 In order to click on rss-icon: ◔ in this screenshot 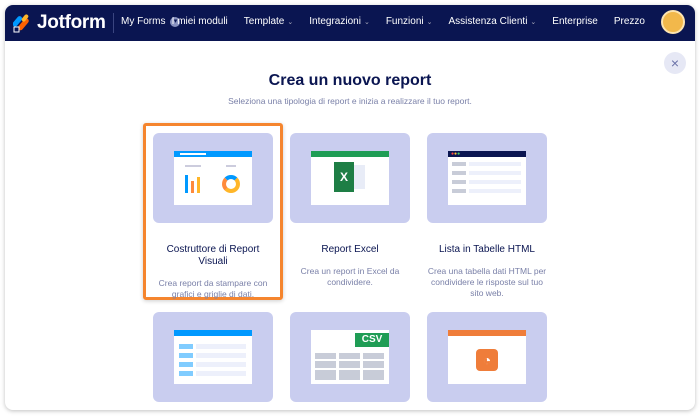, I will do `click(487, 360)`.